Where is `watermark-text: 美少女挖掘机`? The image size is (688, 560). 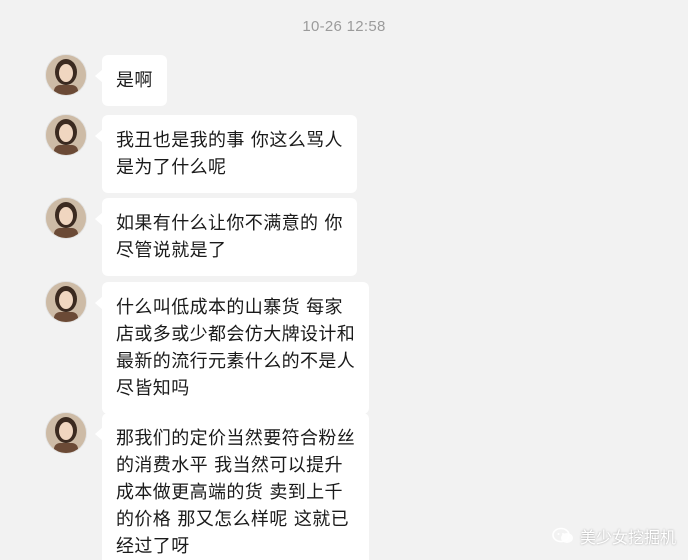
watermark-text: 美少女挖掘机 is located at coordinates (627, 537).